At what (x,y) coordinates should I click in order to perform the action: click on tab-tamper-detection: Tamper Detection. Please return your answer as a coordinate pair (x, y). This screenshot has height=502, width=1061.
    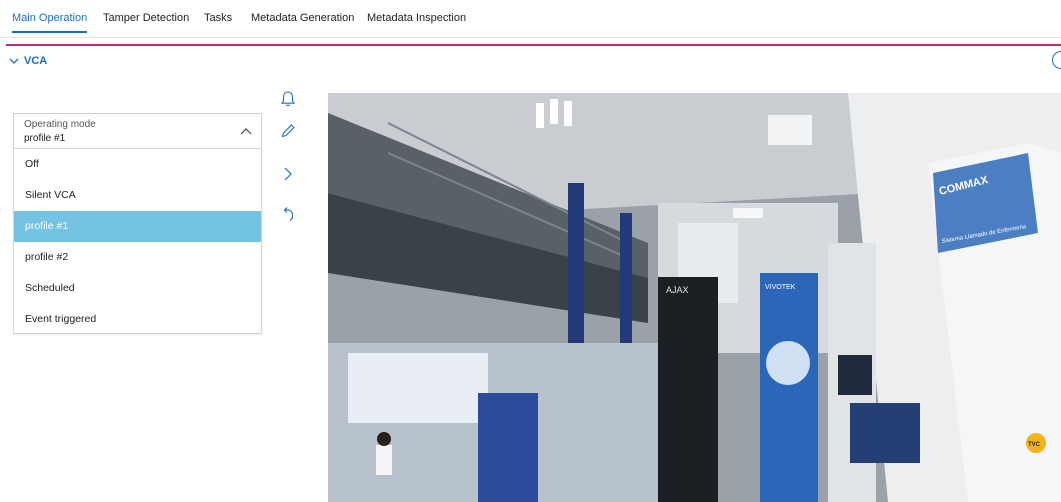
    Looking at the image, I should click on (146, 18).